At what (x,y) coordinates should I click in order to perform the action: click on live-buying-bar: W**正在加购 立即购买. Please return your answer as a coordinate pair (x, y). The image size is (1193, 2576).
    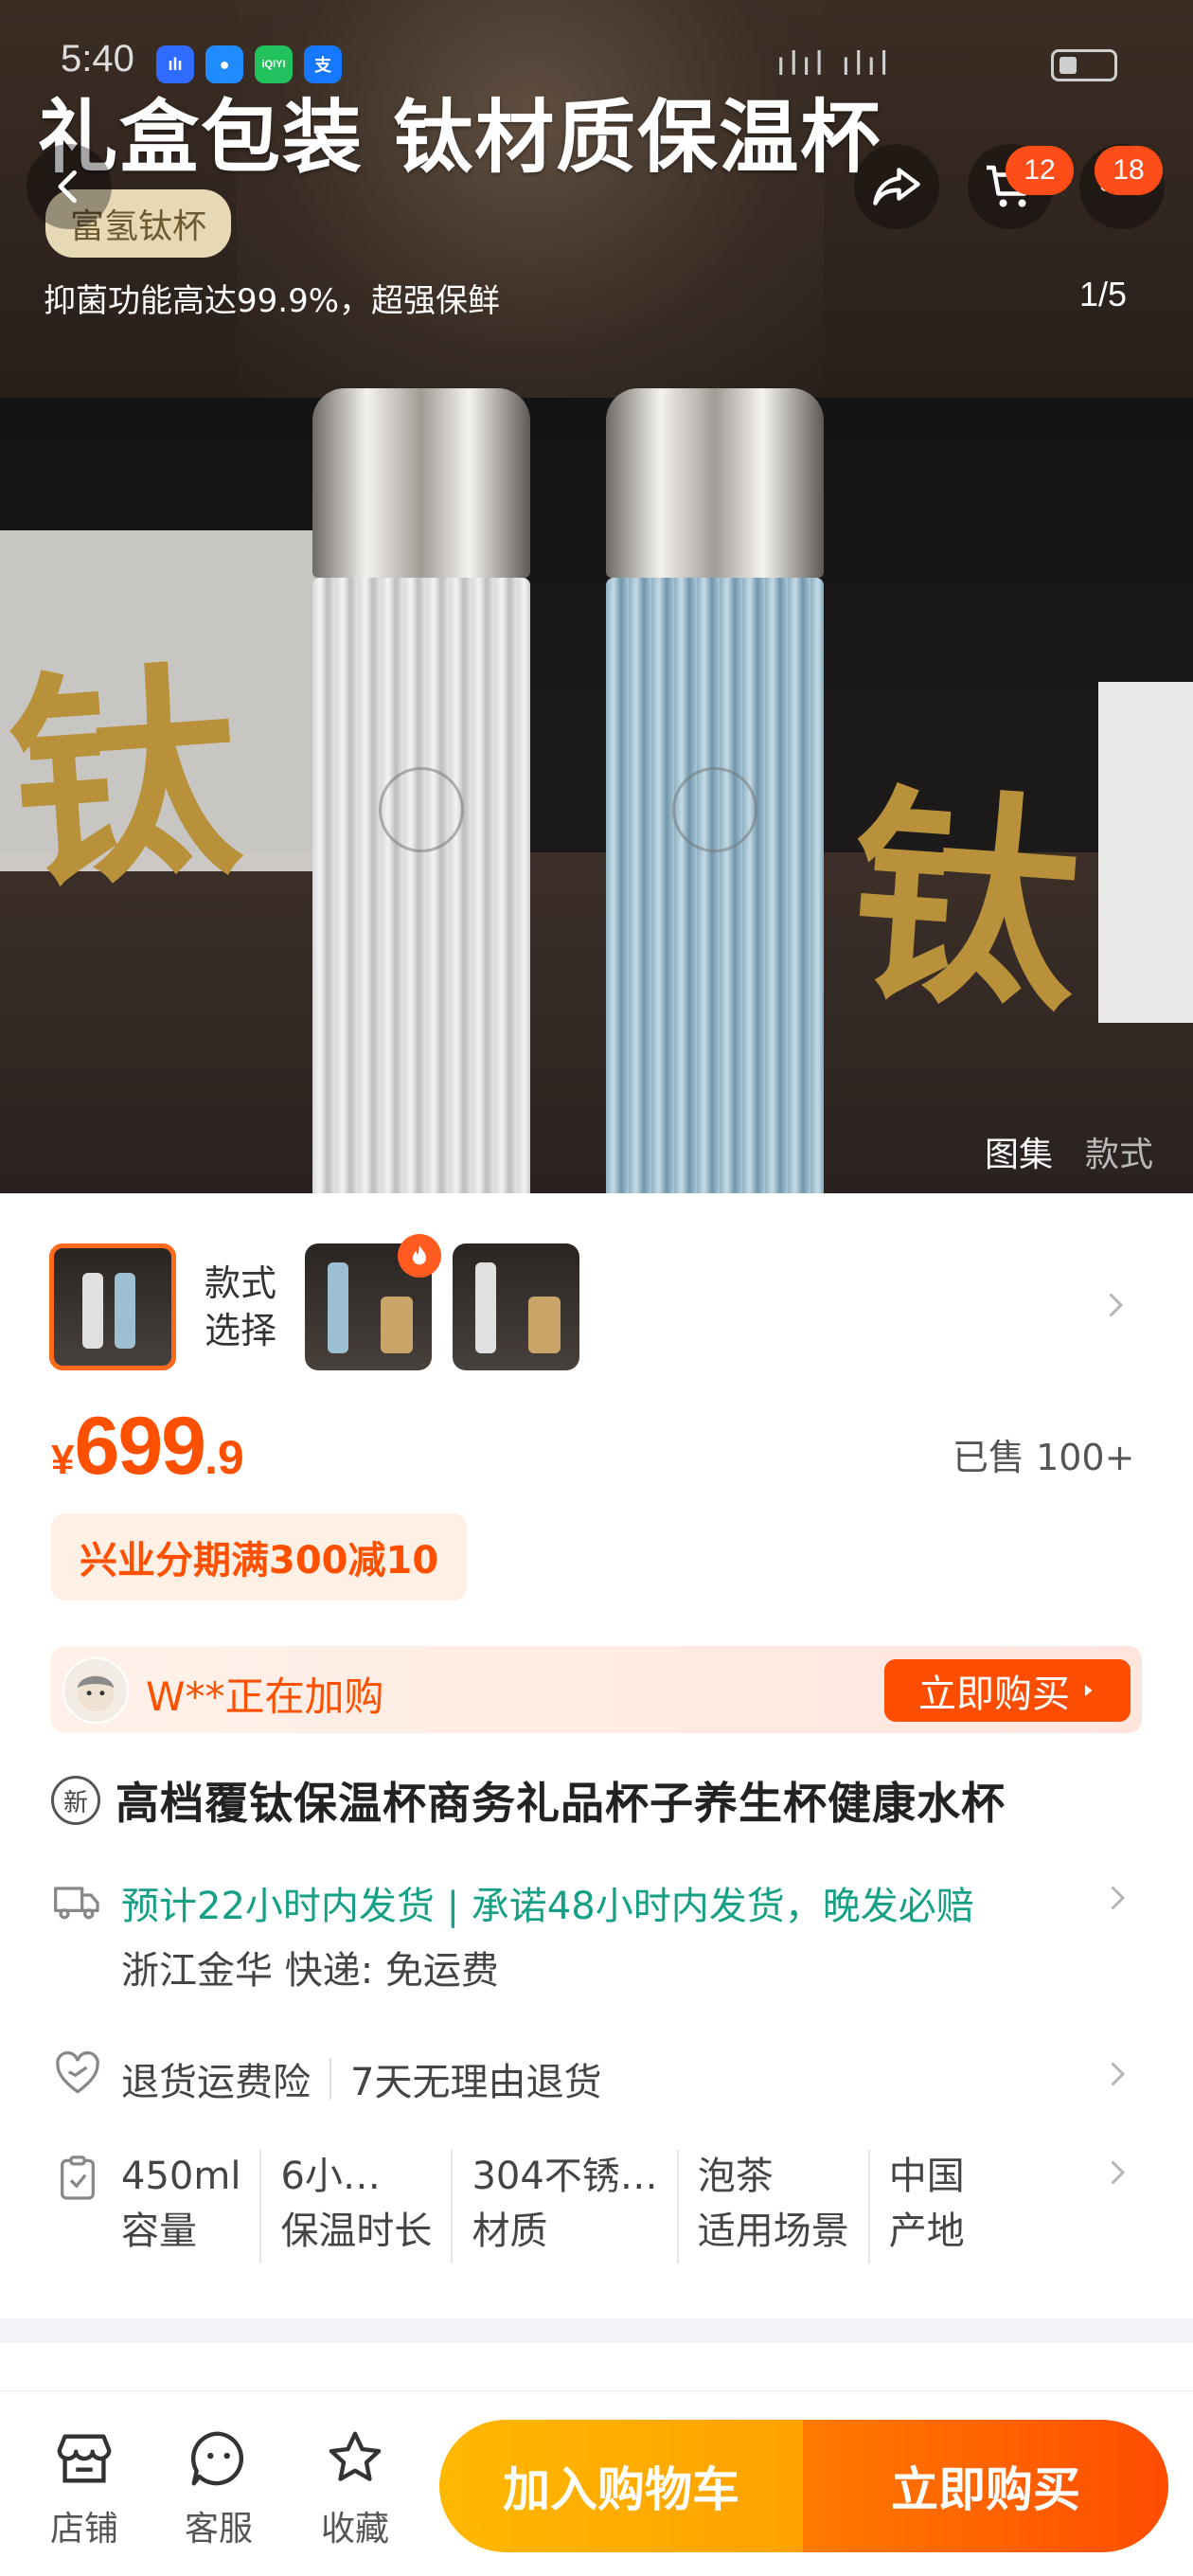
    Looking at the image, I should click on (596, 1689).